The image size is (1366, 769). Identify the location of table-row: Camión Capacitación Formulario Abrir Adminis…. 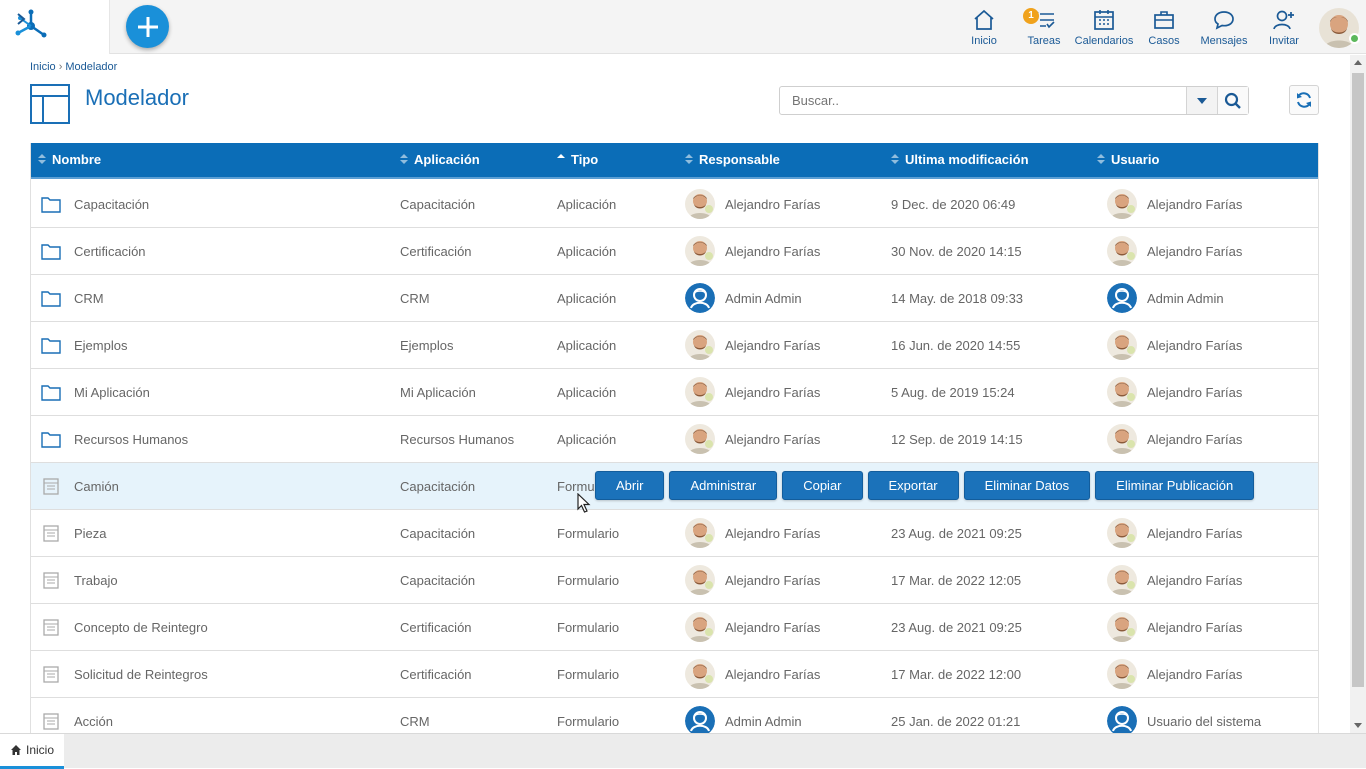
(674, 486).